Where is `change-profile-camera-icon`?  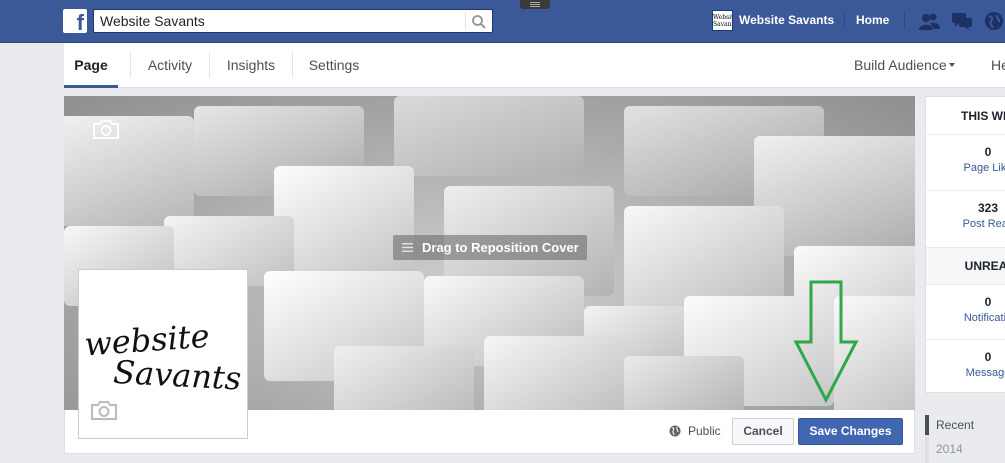
change-profile-camera-icon is located at coordinates (104, 410).